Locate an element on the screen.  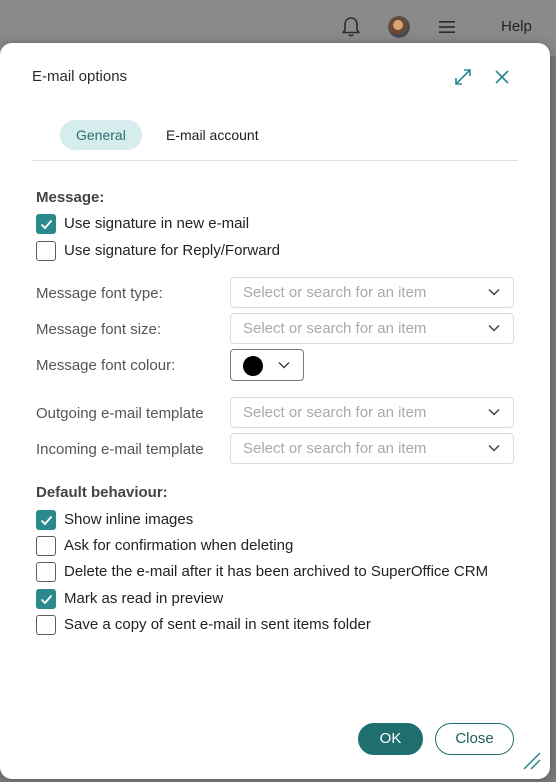
tabs-divider is located at coordinates (275, 160).